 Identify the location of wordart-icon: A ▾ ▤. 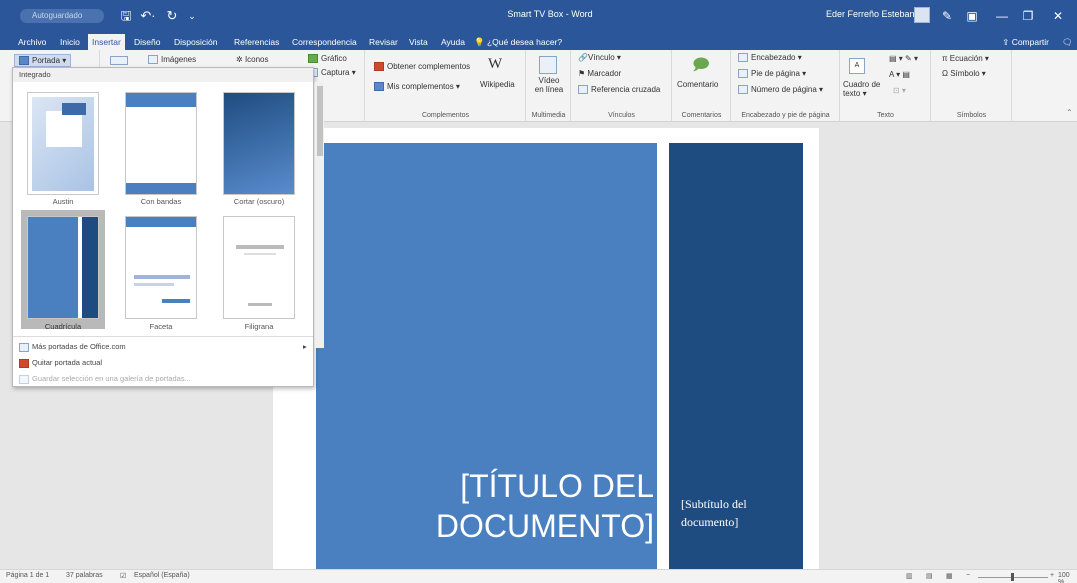
(899, 74).